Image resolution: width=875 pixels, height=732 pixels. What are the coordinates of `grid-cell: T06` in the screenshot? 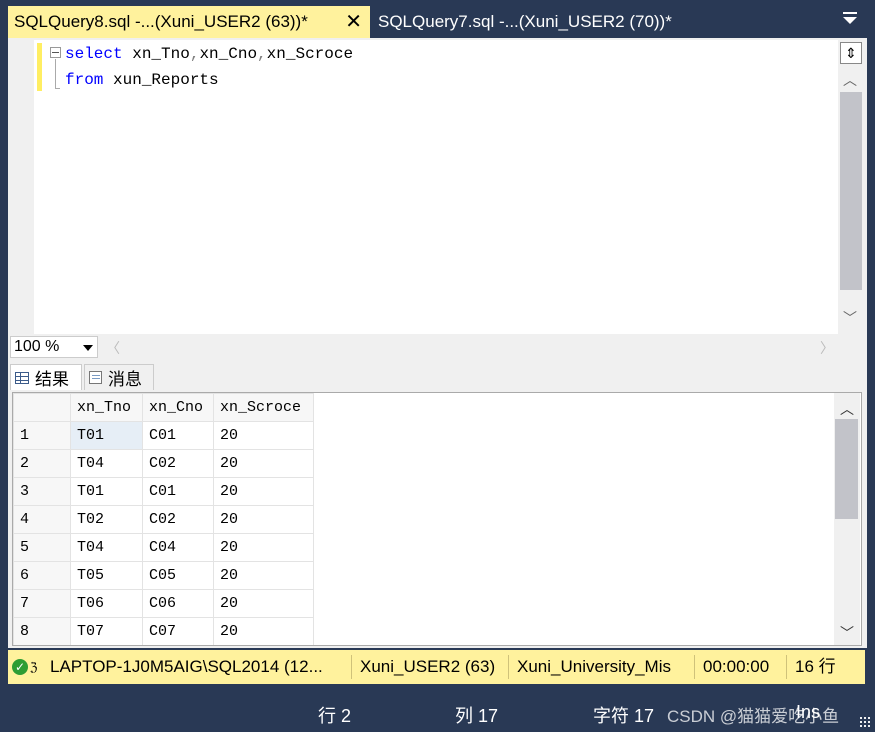 It's located at (106, 603).